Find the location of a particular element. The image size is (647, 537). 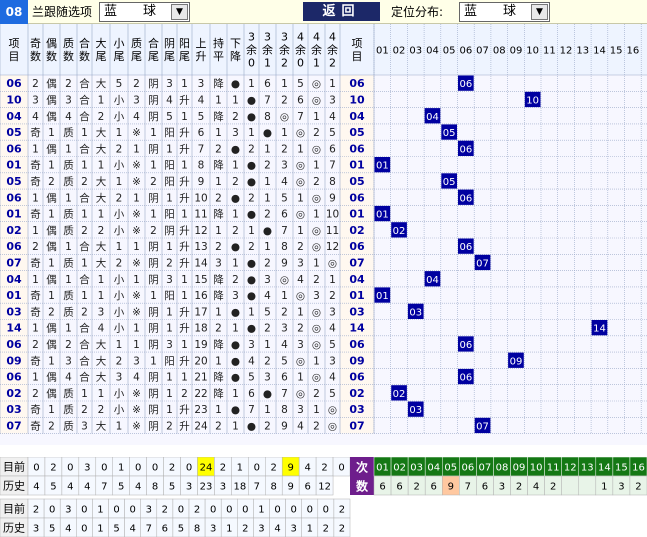

item-number: 02 is located at coordinates (13, 230).